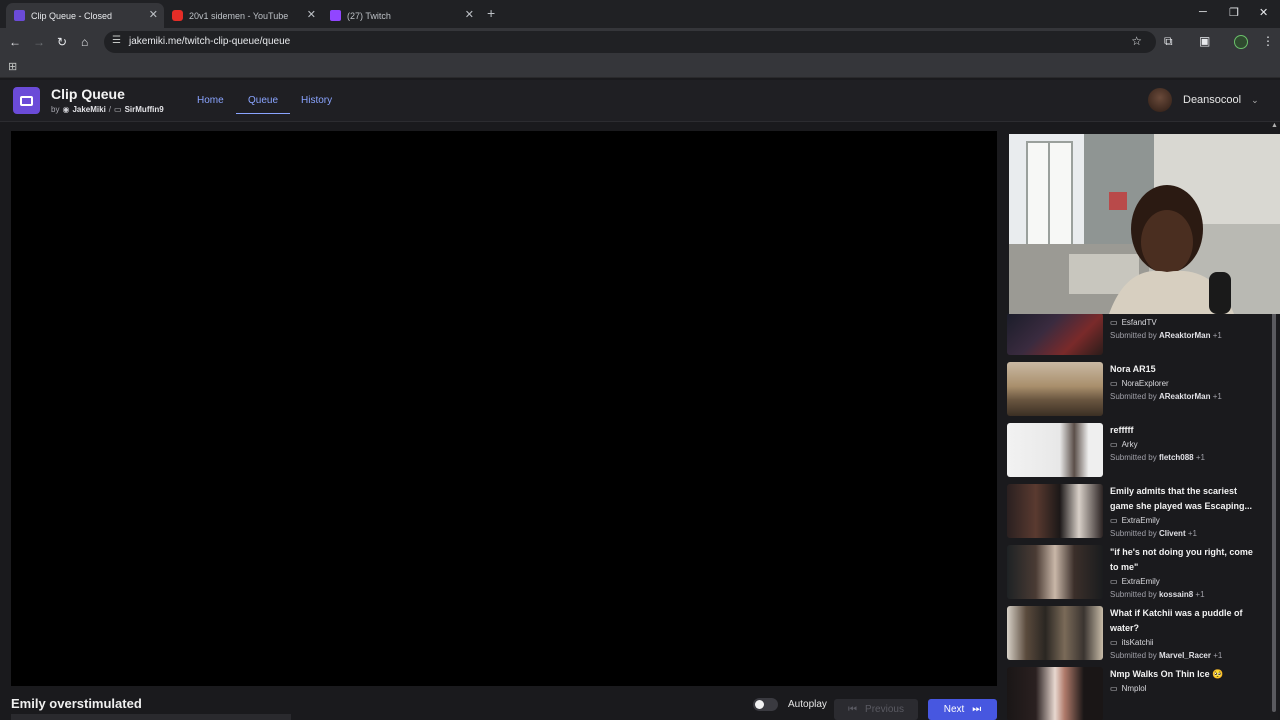  What do you see at coordinates (84, 42) in the screenshot?
I see `home-icon: ⌂` at bounding box center [84, 42].